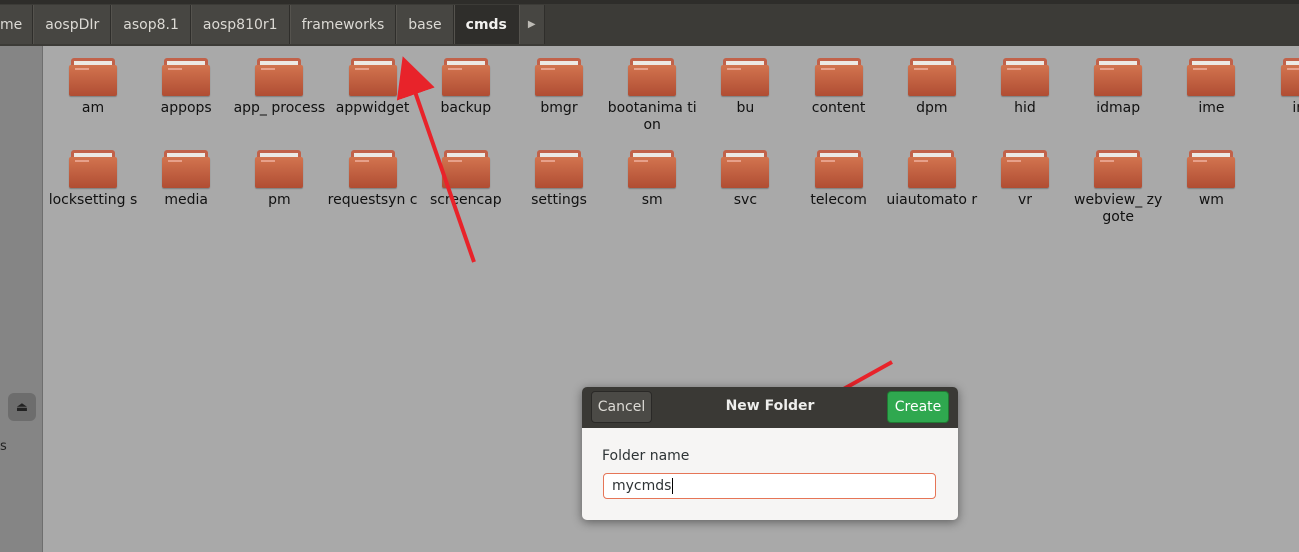  I want to click on folder-label: screencap, so click(465, 200).